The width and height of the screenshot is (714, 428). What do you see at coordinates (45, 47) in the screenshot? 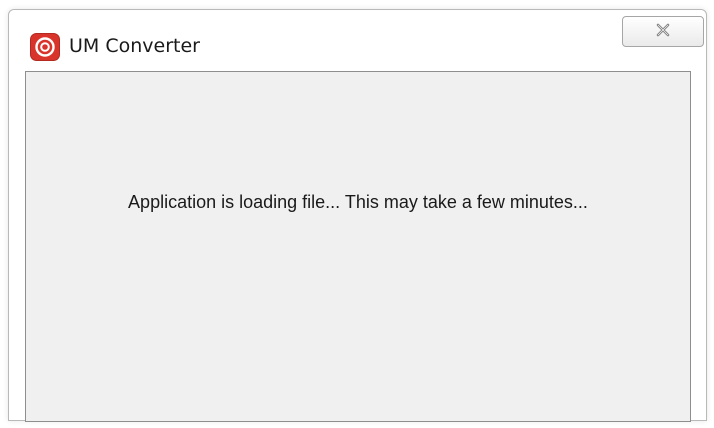
I see `app-icon` at bounding box center [45, 47].